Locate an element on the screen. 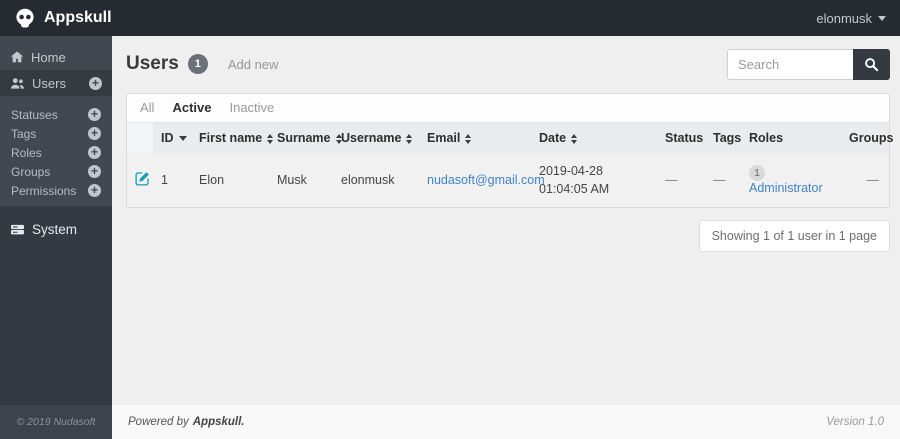  sidebar-item-label: Roles is located at coordinates (26, 152).